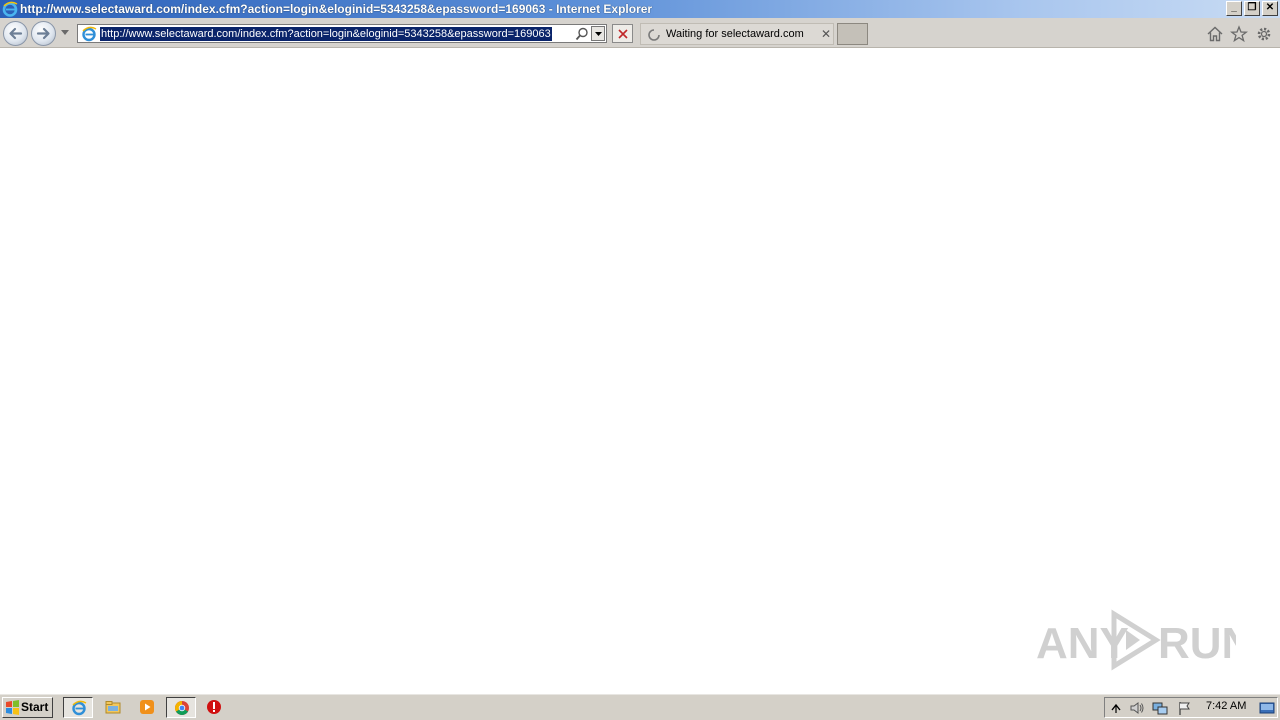  I want to click on windows-logo-icon, so click(12, 707).